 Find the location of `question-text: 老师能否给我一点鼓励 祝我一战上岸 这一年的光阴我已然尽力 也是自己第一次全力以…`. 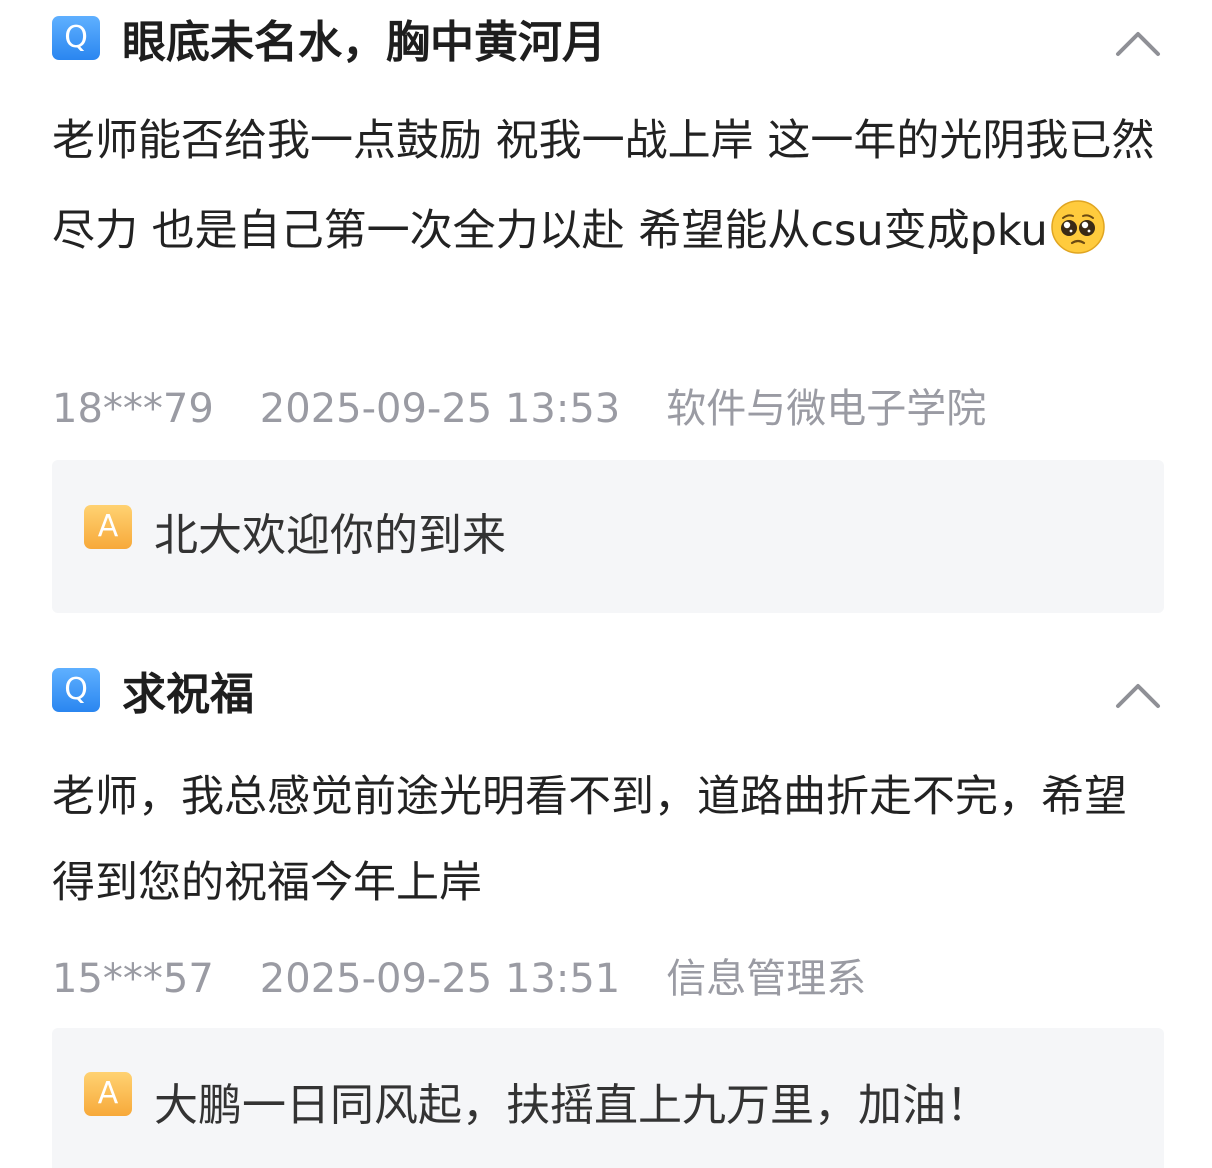

question-text: 老师能否给我一点鼓励 祝我一战上岸 这一年的光阴我已然尽力 也是自己第一次全力以… is located at coordinates (603, 186).